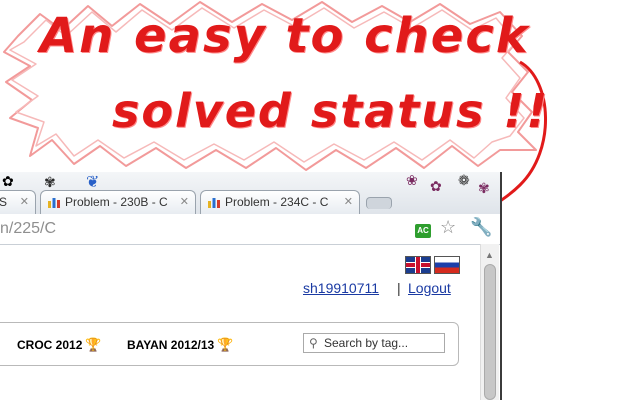 The image size is (640, 400). What do you see at coordinates (313, 343) in the screenshot?
I see `search-icon: ⚲` at bounding box center [313, 343].